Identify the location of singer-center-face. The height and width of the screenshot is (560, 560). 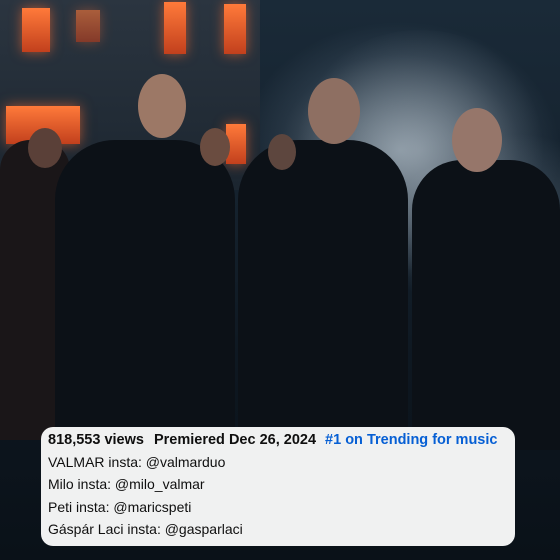
(334, 111).